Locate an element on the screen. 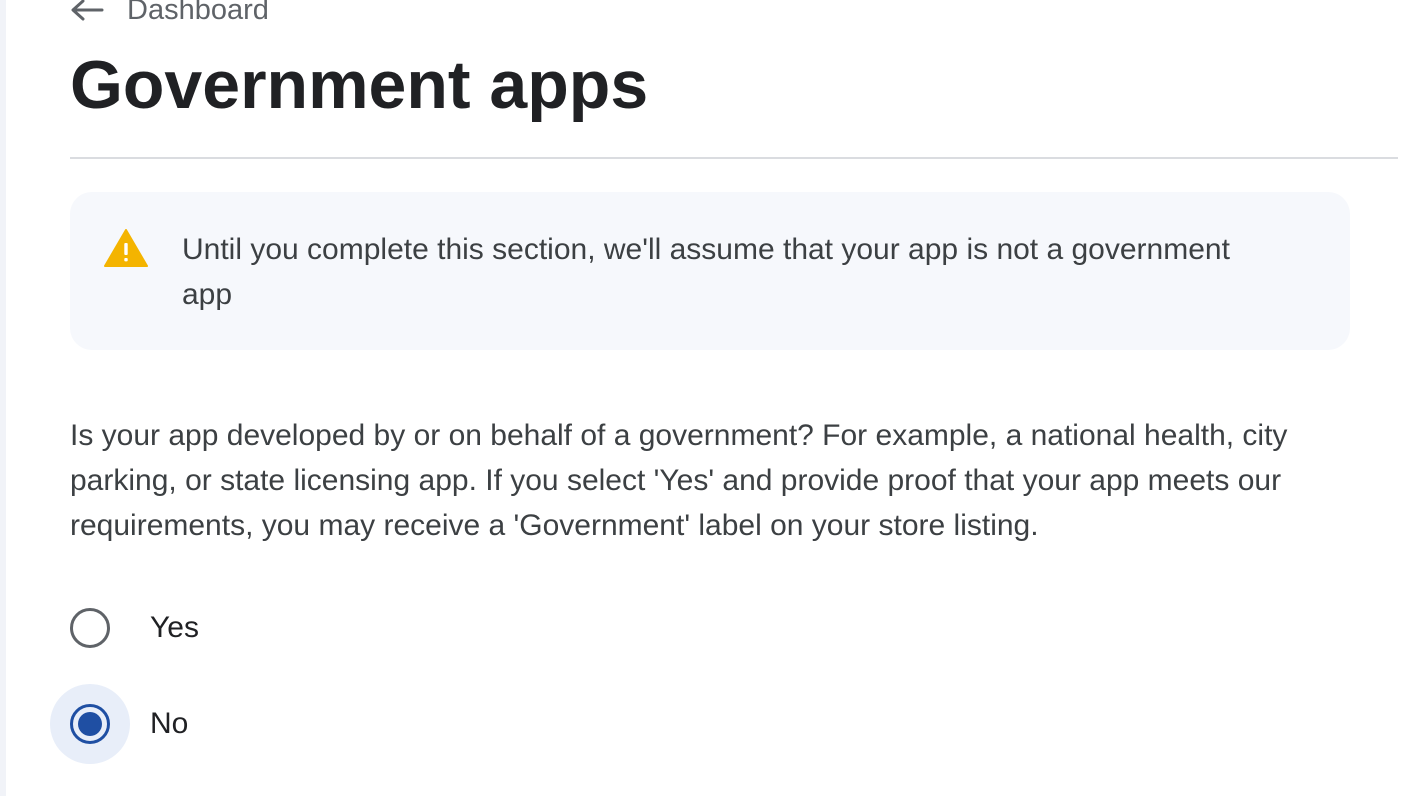  radio-label-no: No is located at coordinates (169, 724).